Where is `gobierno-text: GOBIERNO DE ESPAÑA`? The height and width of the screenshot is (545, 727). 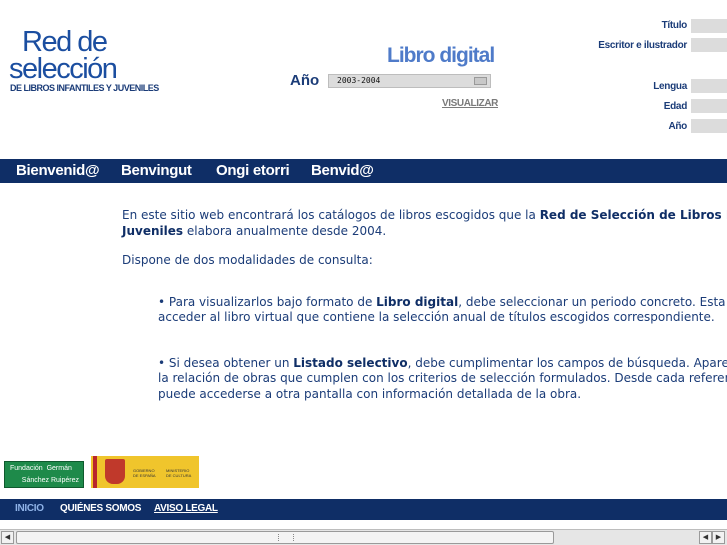
gobierno-text: GOBIERNO DE ESPAÑA is located at coordinates (144, 473).